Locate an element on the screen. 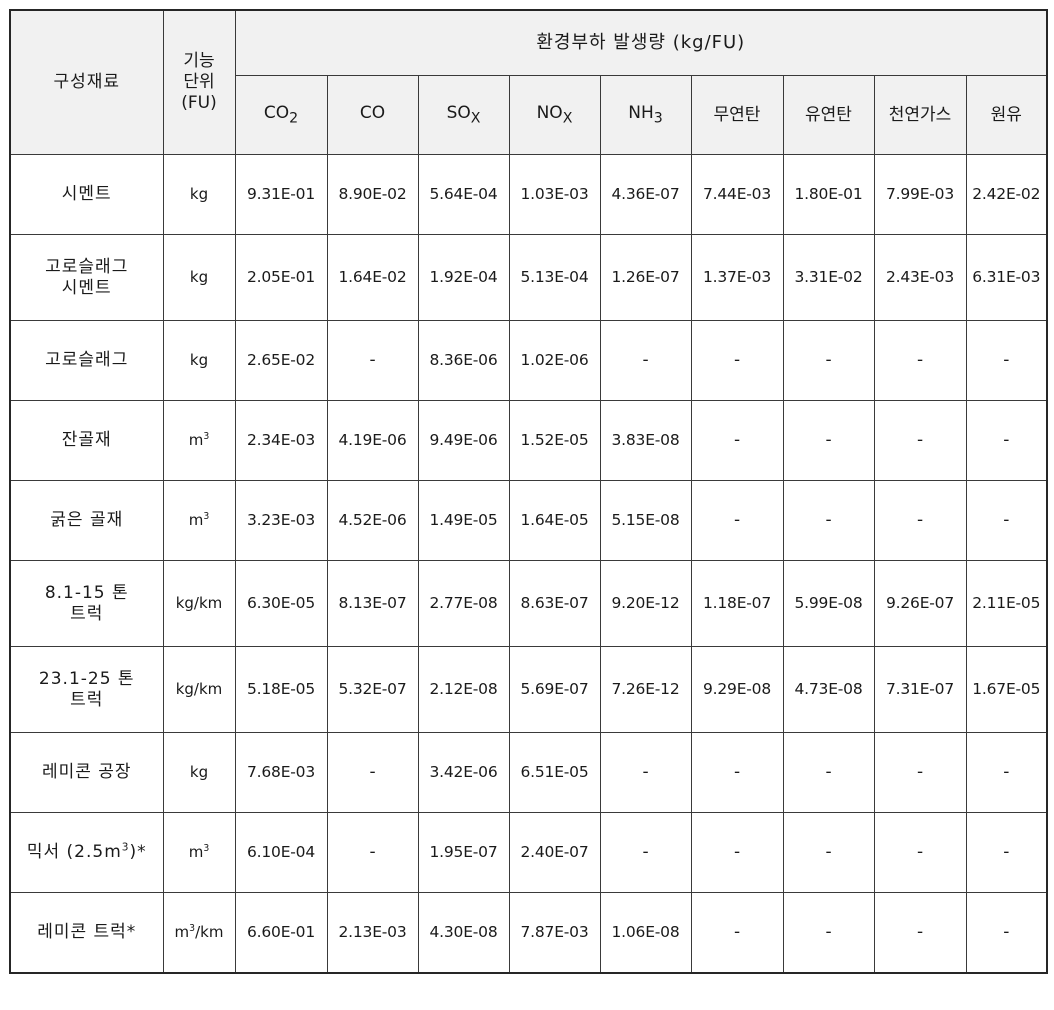 Image resolution: width=1054 pixels, height=1010 pixels. cell-material: 굵은 골재 is located at coordinates (86, 520).